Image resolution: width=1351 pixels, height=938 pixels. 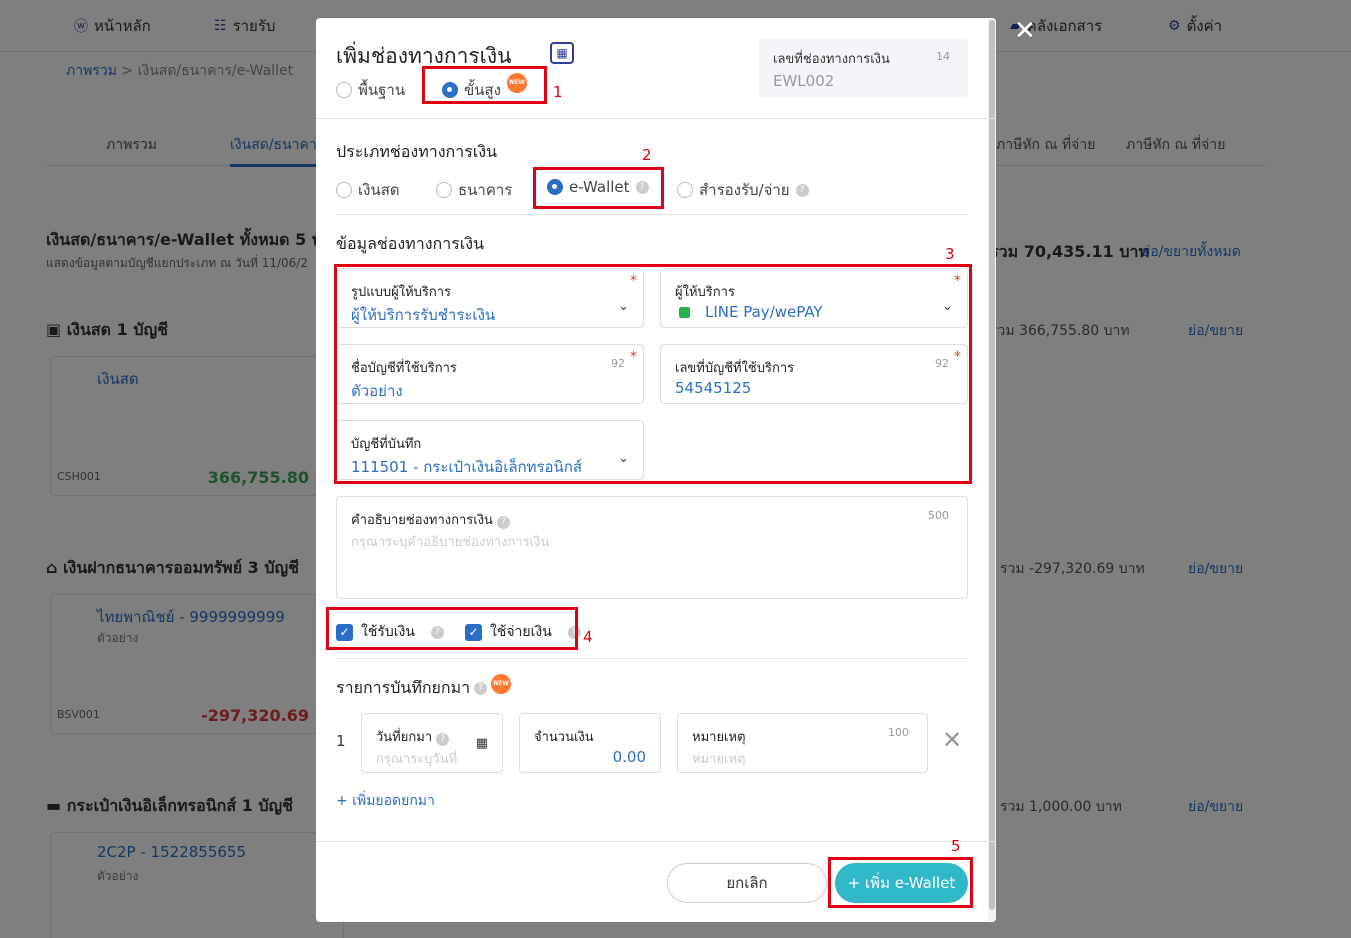 I want to click on carry-date-input: วันที่ยกมา ? กรุณาระบุวันที่ ▦, so click(x=432, y=743).